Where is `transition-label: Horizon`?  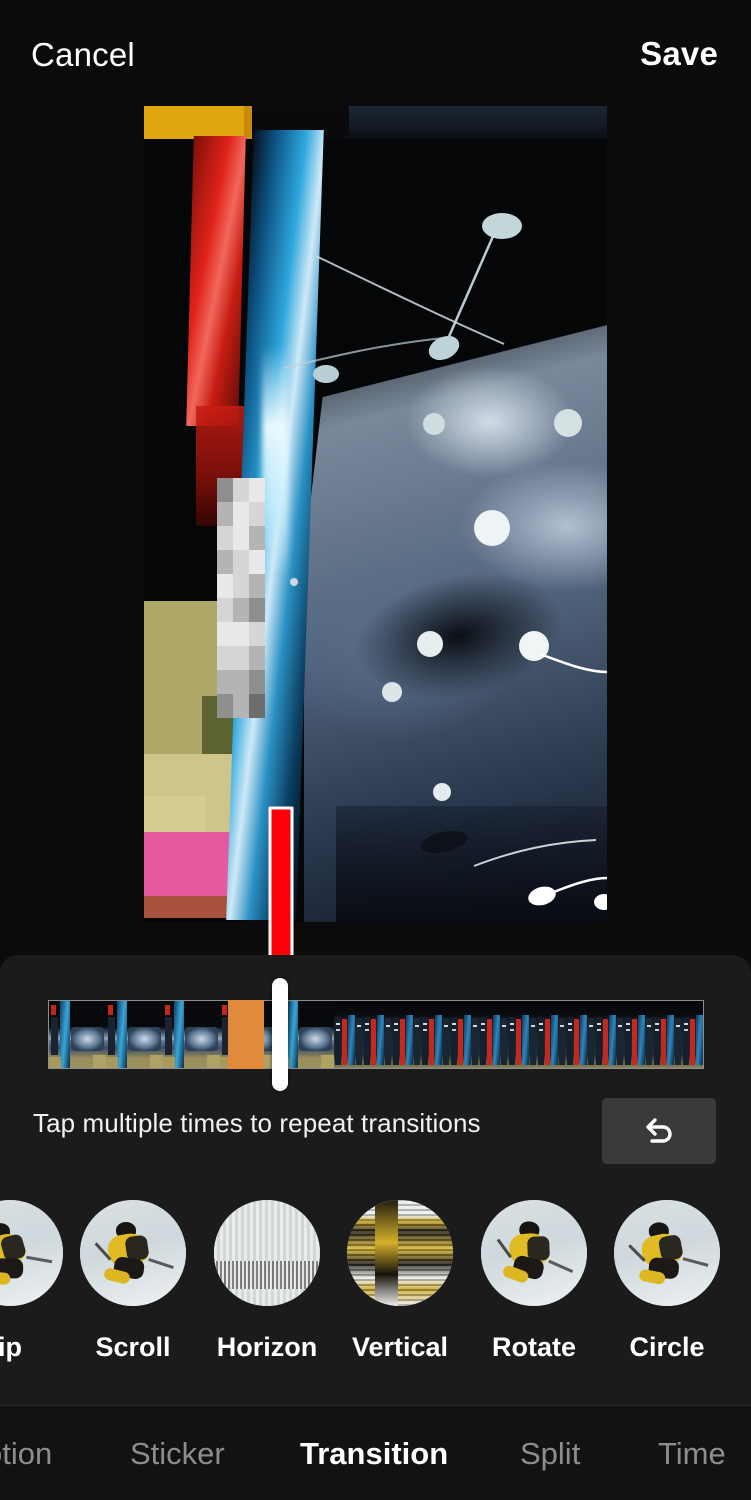
transition-label: Horizon is located at coordinates (267, 1347).